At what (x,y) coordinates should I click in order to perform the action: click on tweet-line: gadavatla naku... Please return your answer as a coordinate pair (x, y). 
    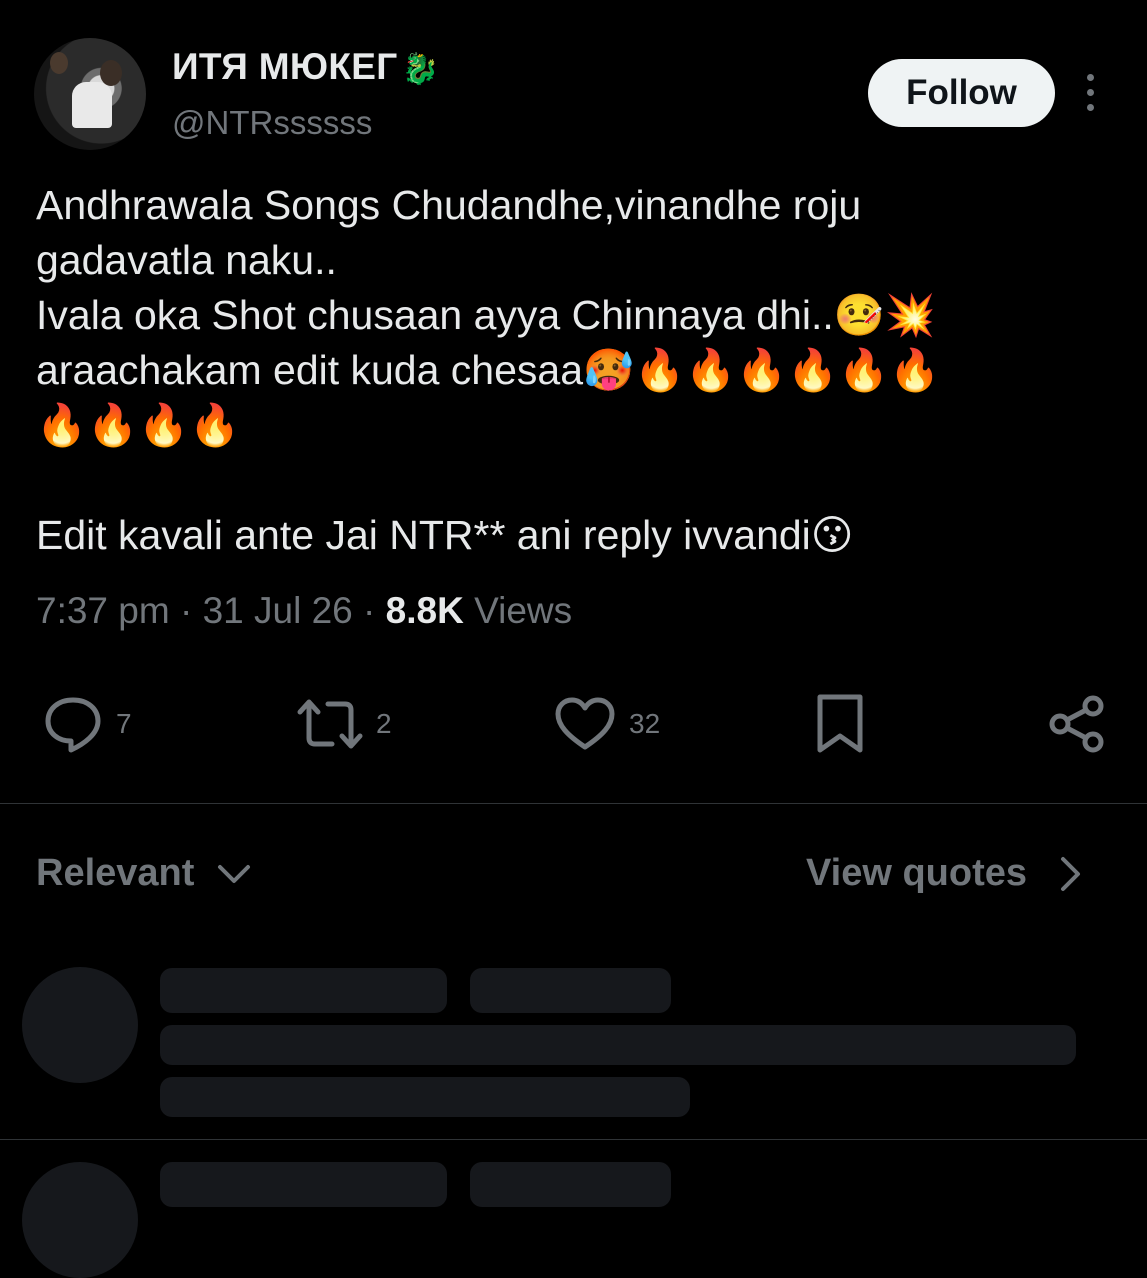
    Looking at the image, I should click on (186, 260).